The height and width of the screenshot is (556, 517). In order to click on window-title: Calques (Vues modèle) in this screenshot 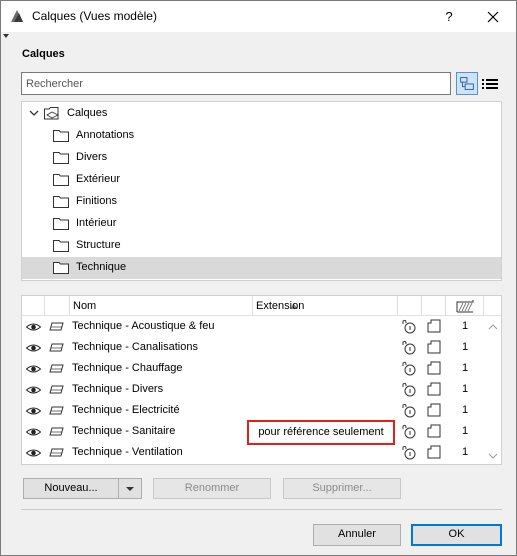, I will do `click(94, 16)`.